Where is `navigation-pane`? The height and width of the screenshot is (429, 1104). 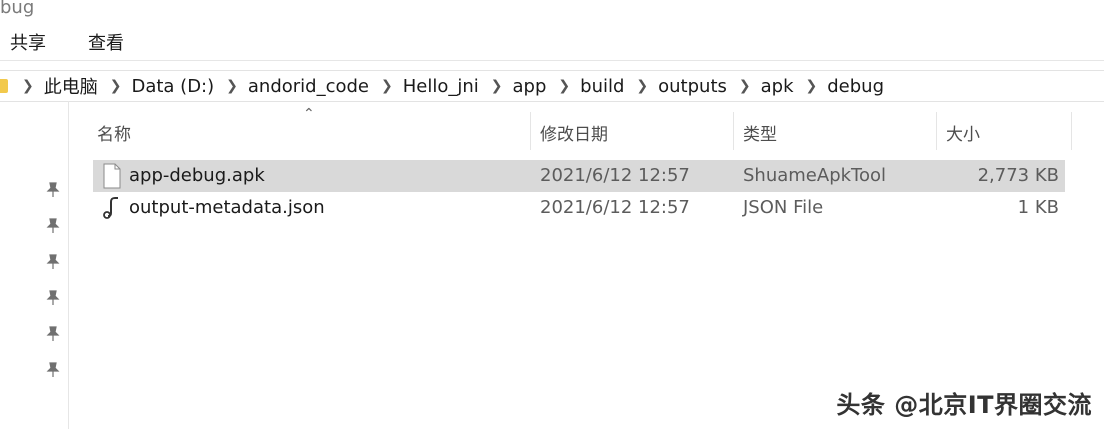
navigation-pane is located at coordinates (34, 265).